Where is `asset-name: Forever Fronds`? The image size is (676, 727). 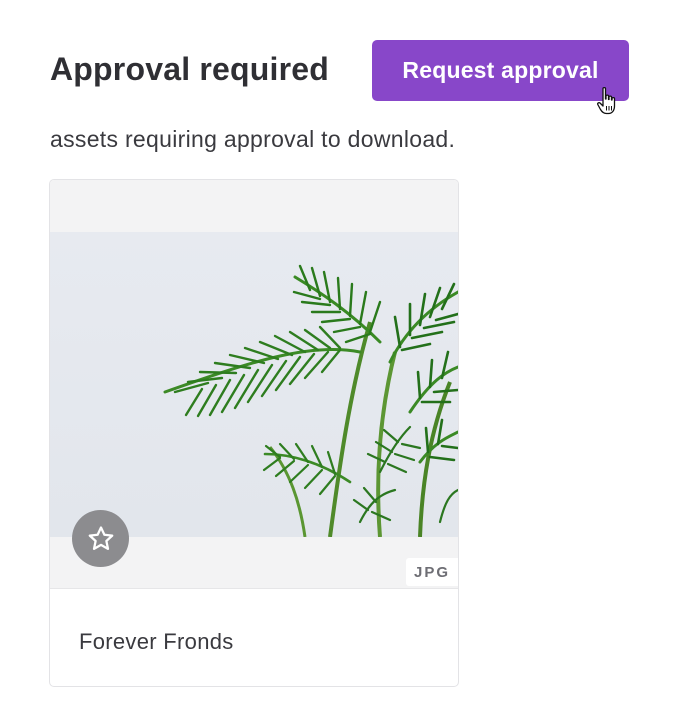 asset-name: Forever Fronds is located at coordinates (156, 642).